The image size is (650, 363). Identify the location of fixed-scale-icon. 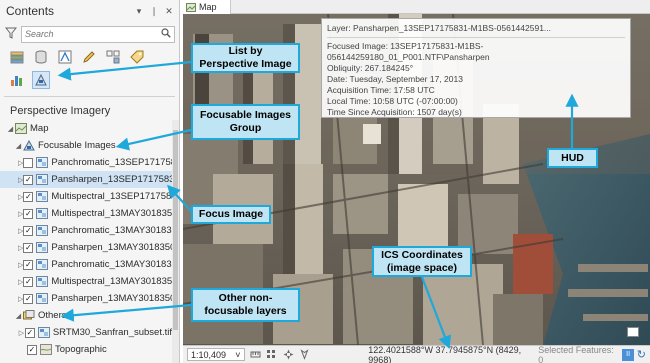
(255, 355).